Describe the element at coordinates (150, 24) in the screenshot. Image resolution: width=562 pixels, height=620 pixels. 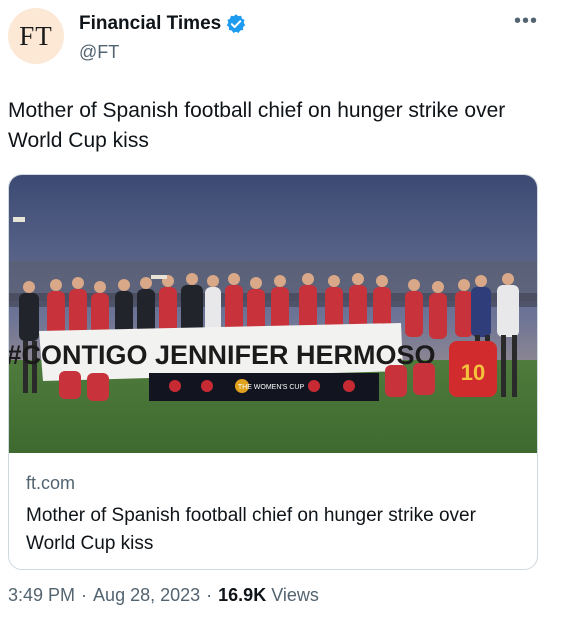
I see `display-name: Financial Times` at that location.